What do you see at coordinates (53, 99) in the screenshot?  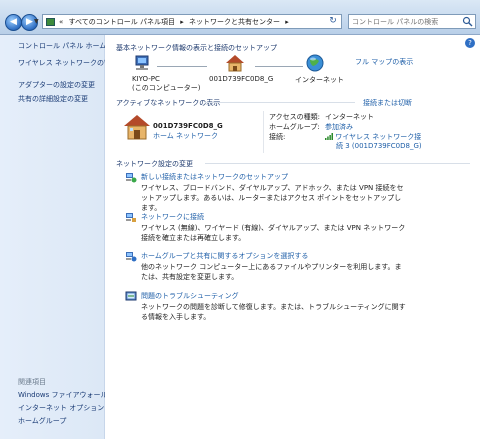 I see `sidebar-item-advanced-sharing: 共有の詳細設定の変更` at bounding box center [53, 99].